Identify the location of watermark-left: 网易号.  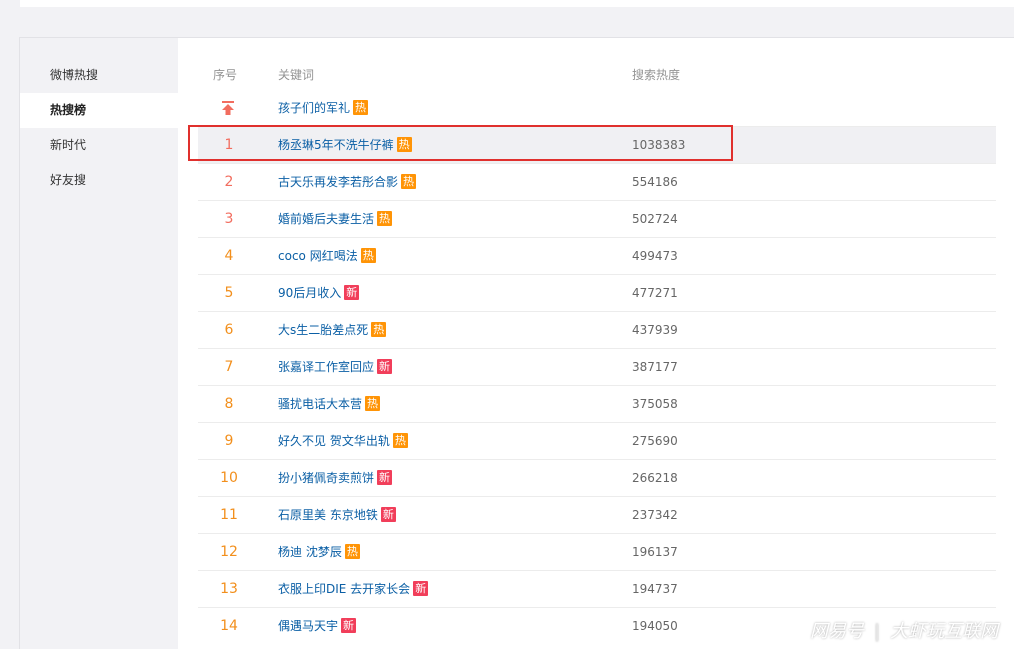
(837, 631).